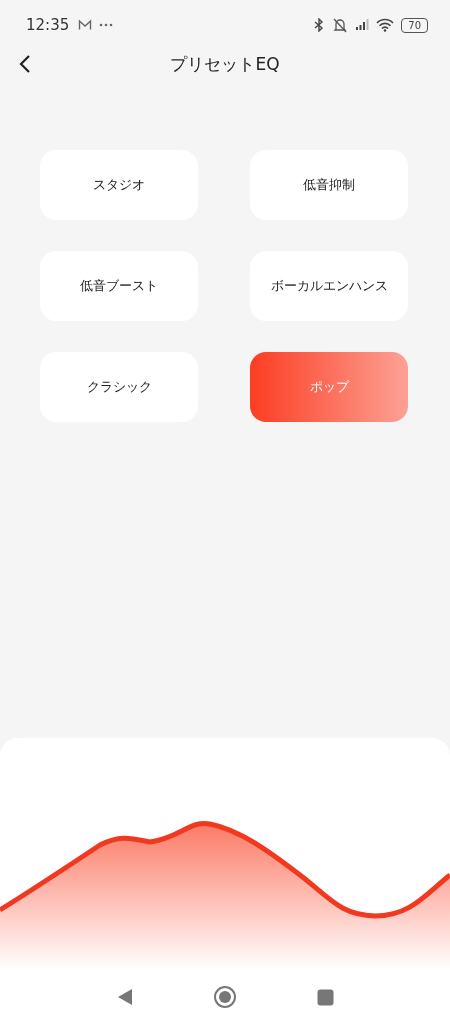 The image size is (450, 1024). Describe the element at coordinates (119, 185) in the screenshot. I see `preset-button: スタジオ` at that location.